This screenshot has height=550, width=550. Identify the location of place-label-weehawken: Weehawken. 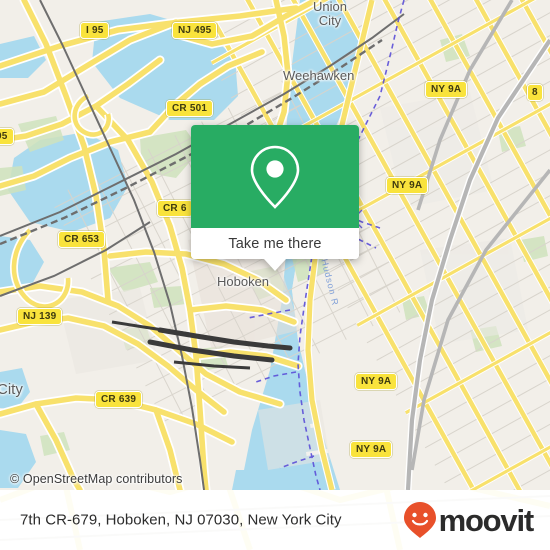
(319, 75).